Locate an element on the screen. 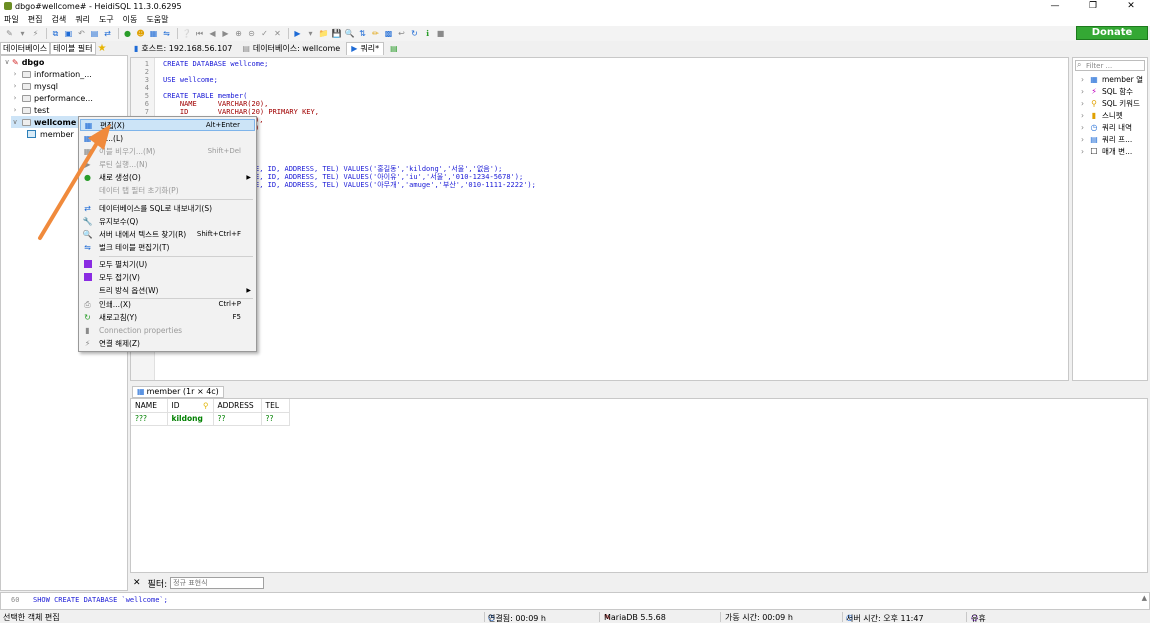 This screenshot has width=1150, height=623. previous-icon: ◀ is located at coordinates (212, 33).